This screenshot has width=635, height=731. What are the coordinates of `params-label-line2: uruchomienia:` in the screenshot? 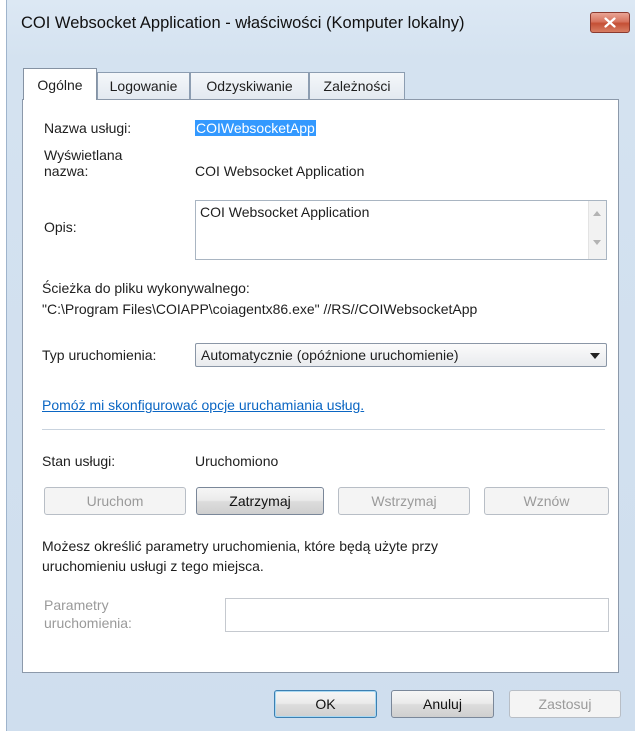 It's located at (88, 623).